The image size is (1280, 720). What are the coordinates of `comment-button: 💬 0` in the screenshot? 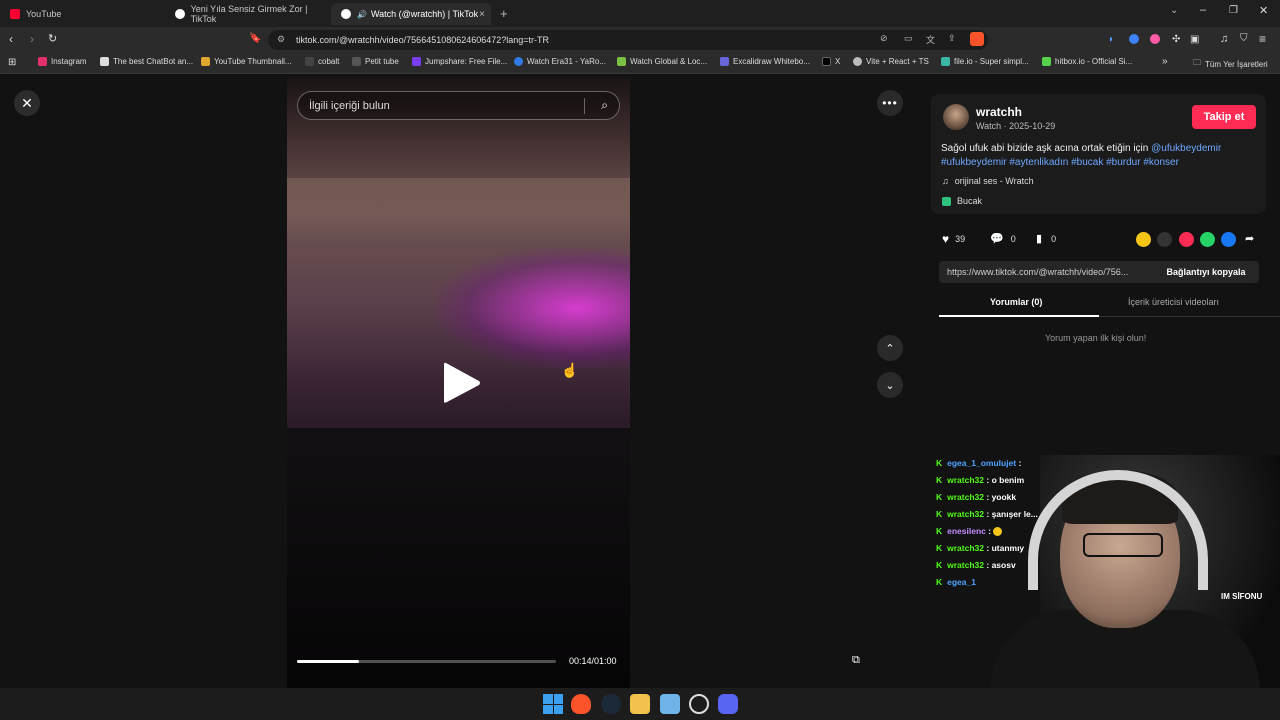 It's located at (1003, 238).